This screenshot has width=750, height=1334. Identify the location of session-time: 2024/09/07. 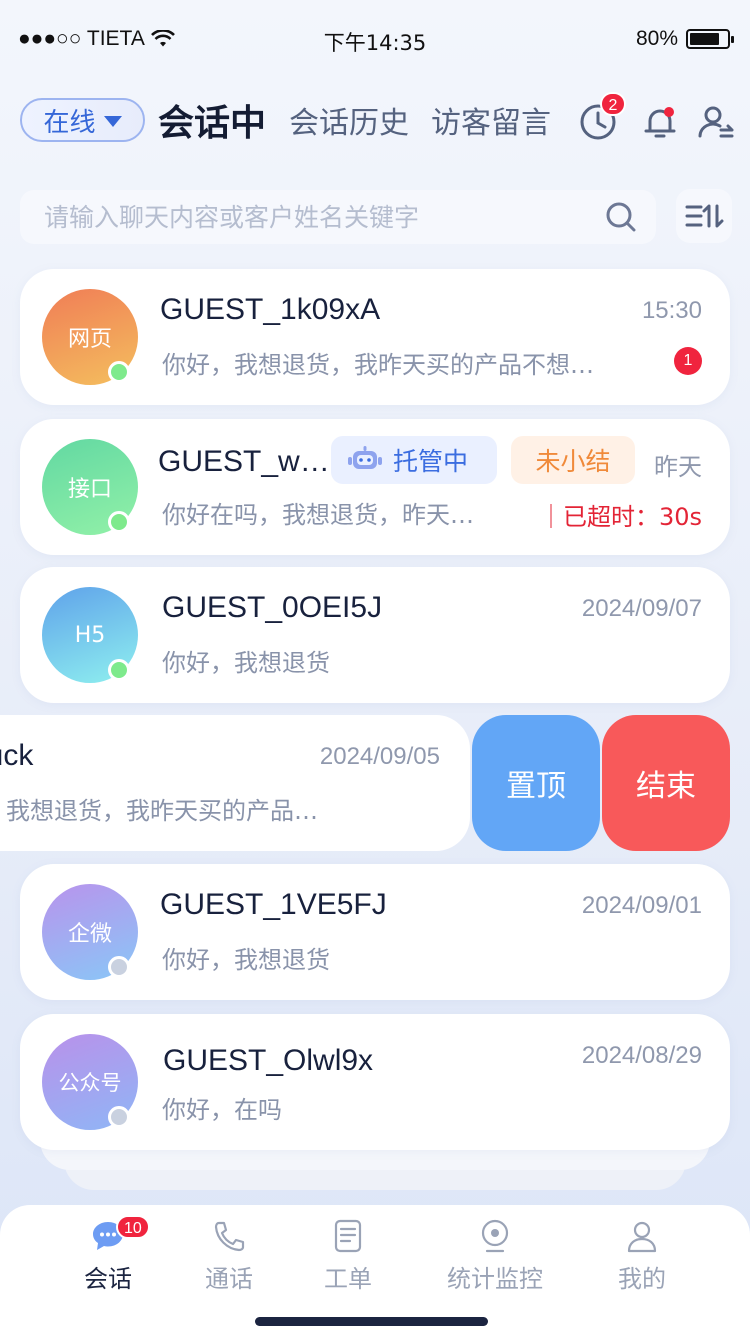
(641, 608).